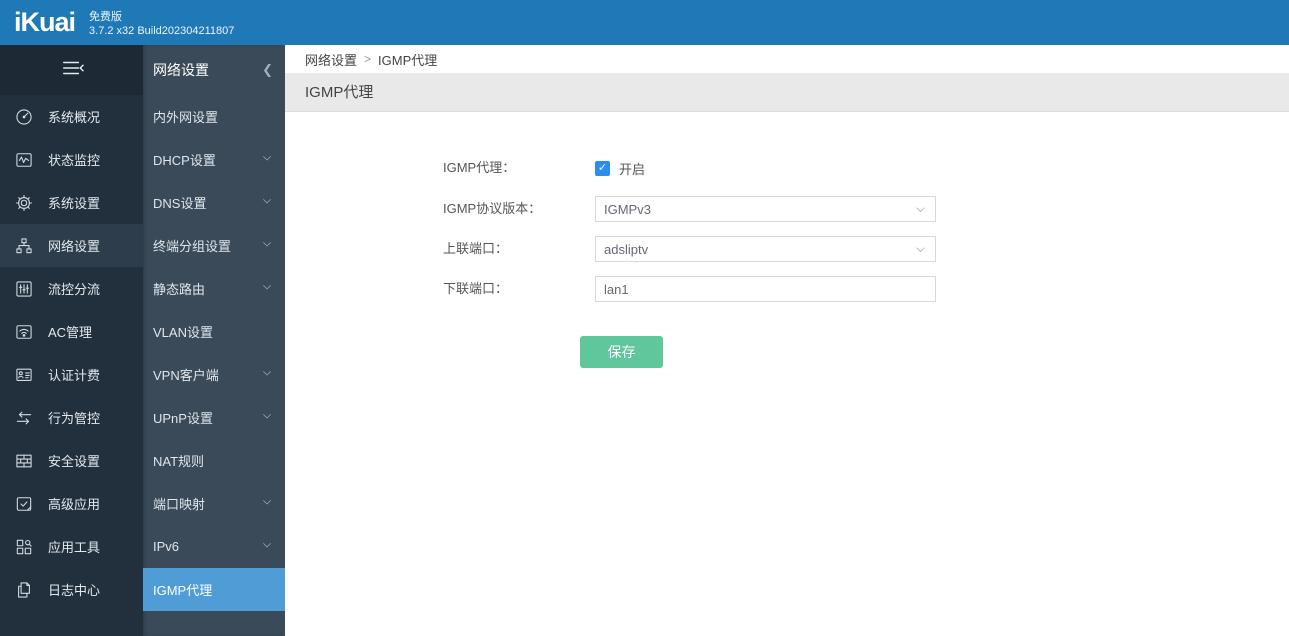  I want to click on wifi-icon, so click(24, 332).